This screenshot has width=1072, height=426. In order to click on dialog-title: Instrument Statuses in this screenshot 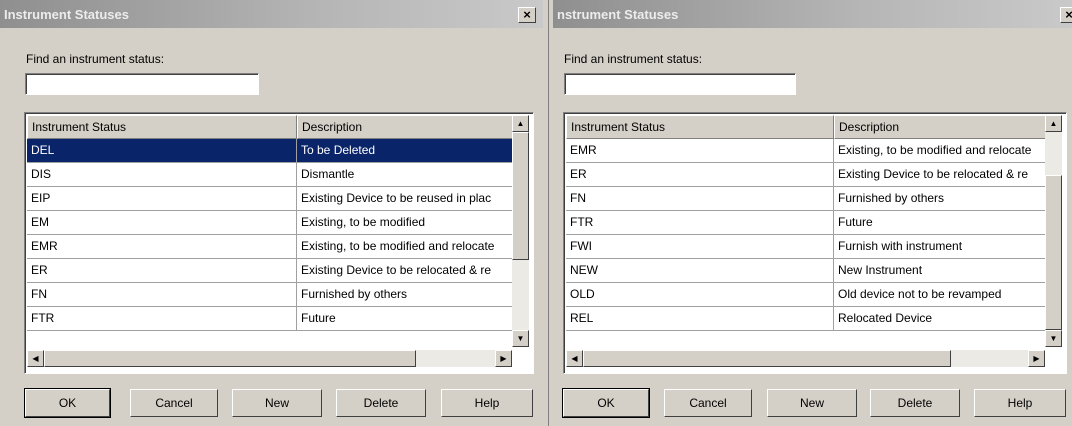, I will do `click(66, 14)`.